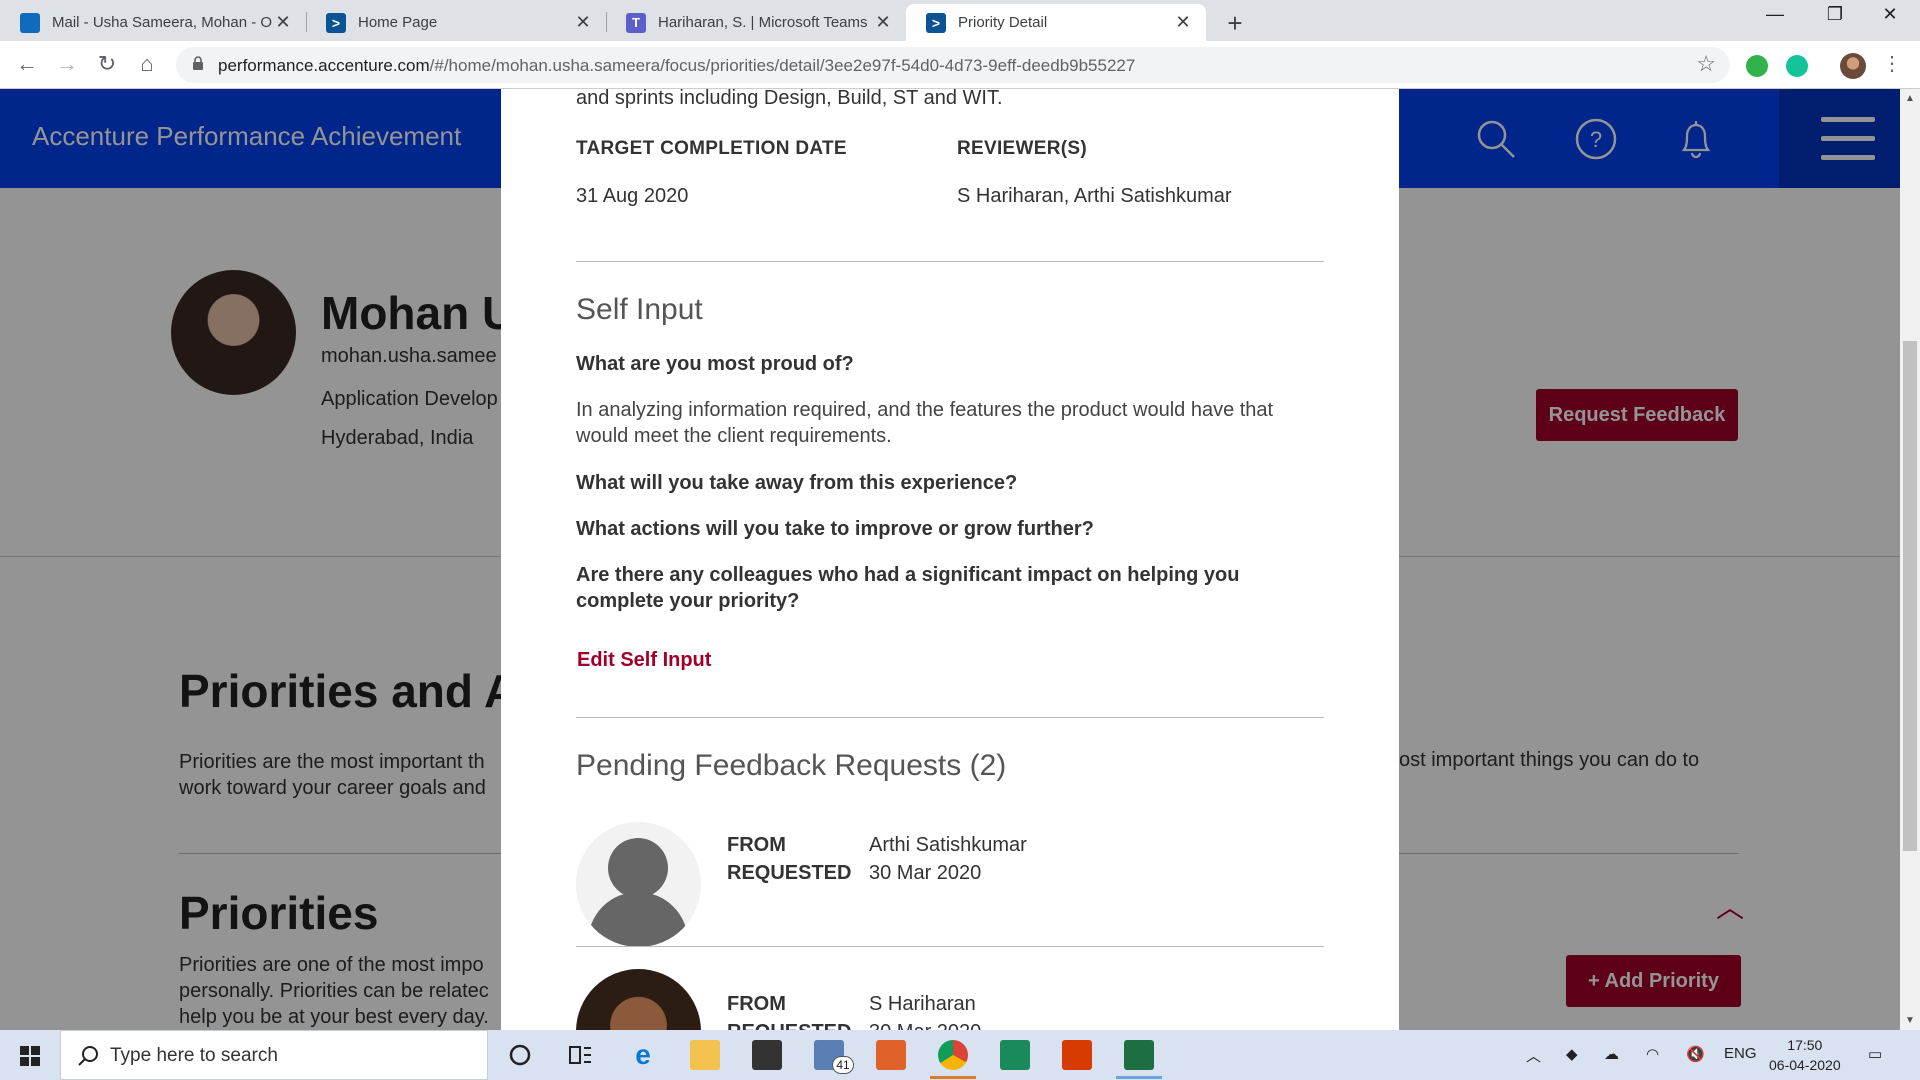  I want to click on scroll-thumb, so click(1910, 596).